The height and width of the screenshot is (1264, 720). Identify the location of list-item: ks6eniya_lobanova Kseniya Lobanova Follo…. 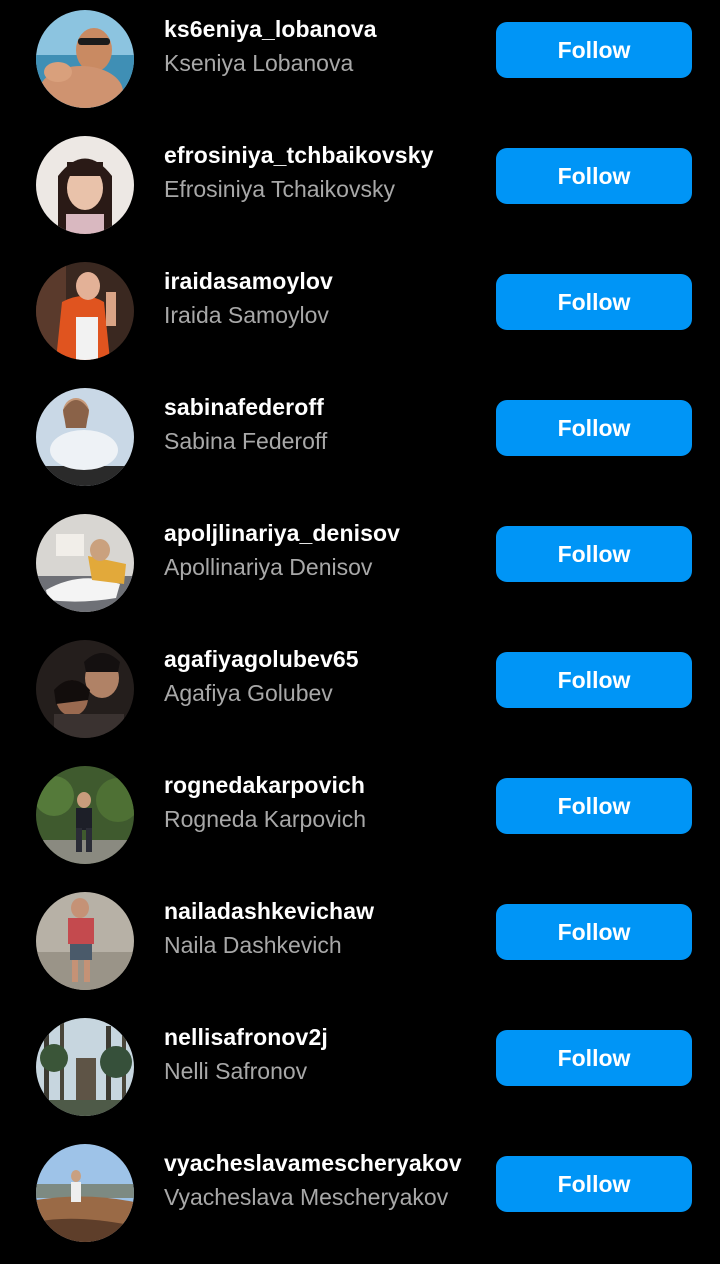
(360, 63).